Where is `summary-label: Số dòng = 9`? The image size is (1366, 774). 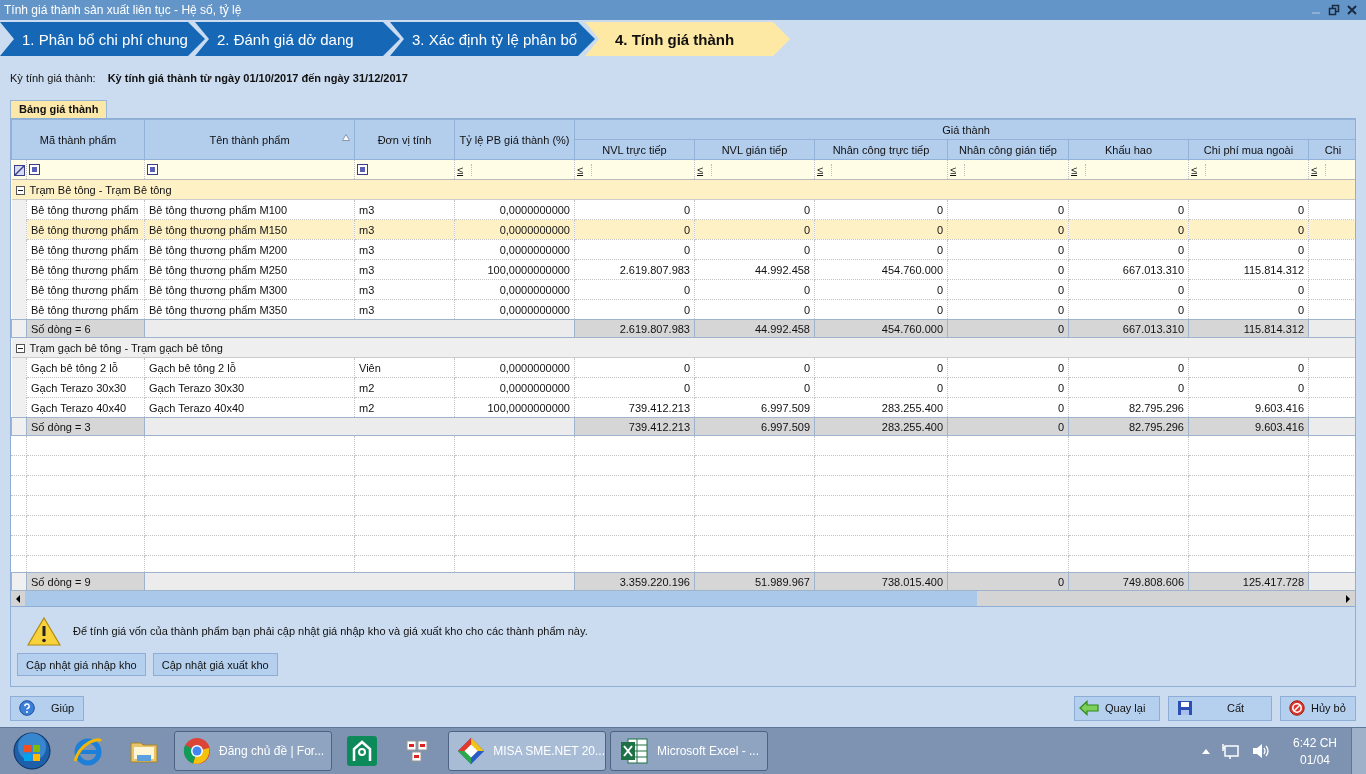
summary-label: Số dòng = 9 is located at coordinates (85, 581).